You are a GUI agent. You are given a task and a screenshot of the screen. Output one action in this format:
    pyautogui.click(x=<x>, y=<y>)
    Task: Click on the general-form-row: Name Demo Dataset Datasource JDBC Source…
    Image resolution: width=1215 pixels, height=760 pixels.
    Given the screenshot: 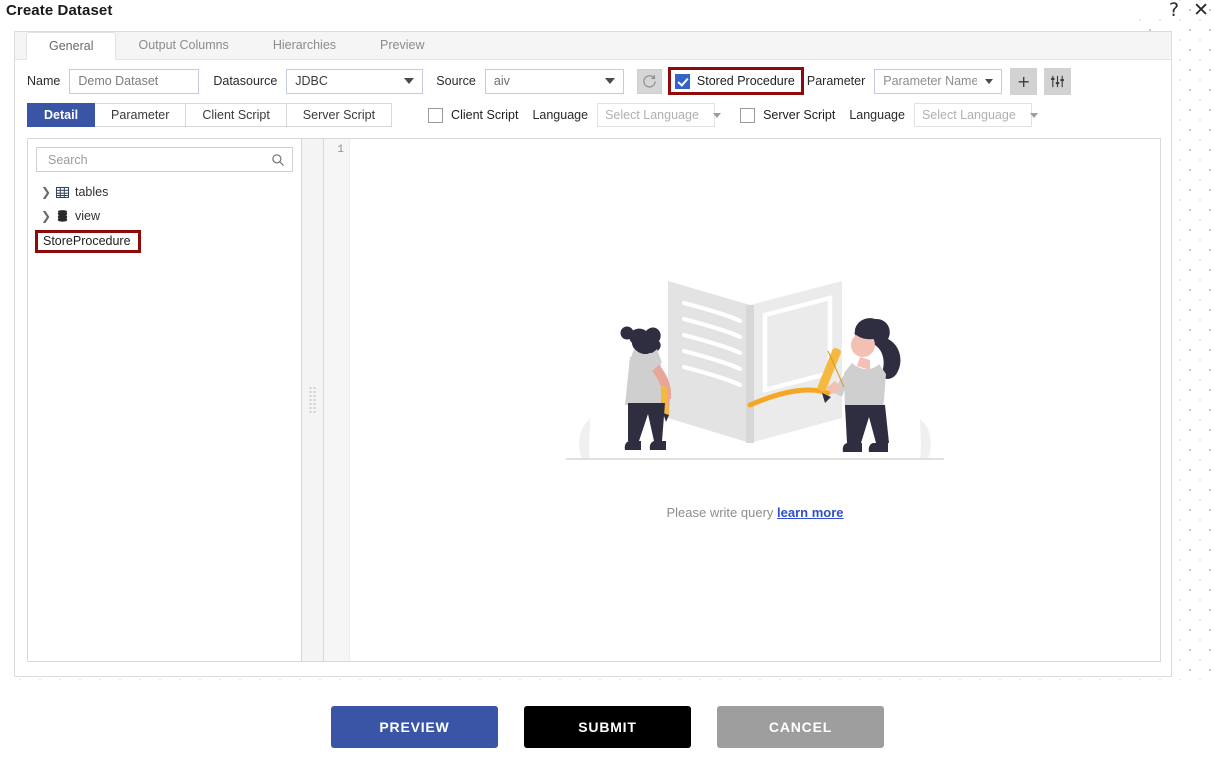 What is the action you would take?
    pyautogui.click(x=593, y=81)
    